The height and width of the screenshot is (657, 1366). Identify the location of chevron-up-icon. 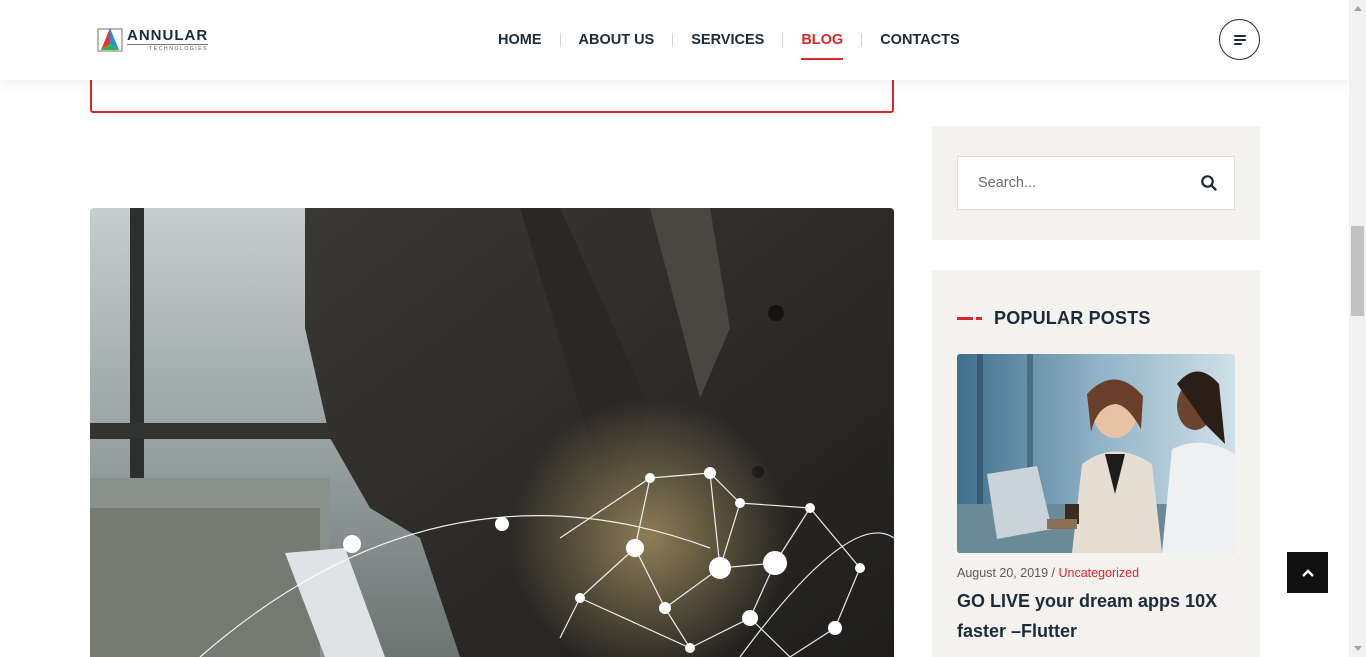
(1307, 572).